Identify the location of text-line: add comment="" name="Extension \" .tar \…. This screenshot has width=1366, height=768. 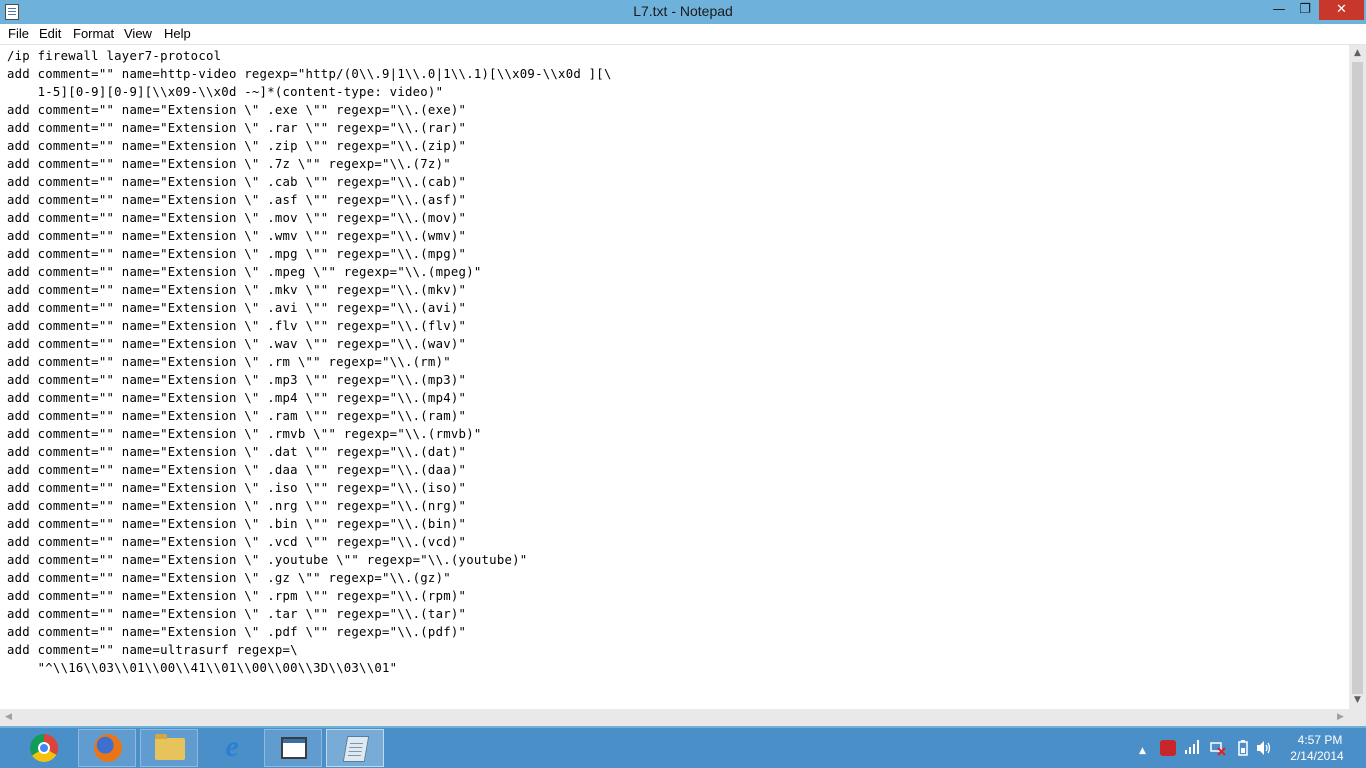
(236, 614).